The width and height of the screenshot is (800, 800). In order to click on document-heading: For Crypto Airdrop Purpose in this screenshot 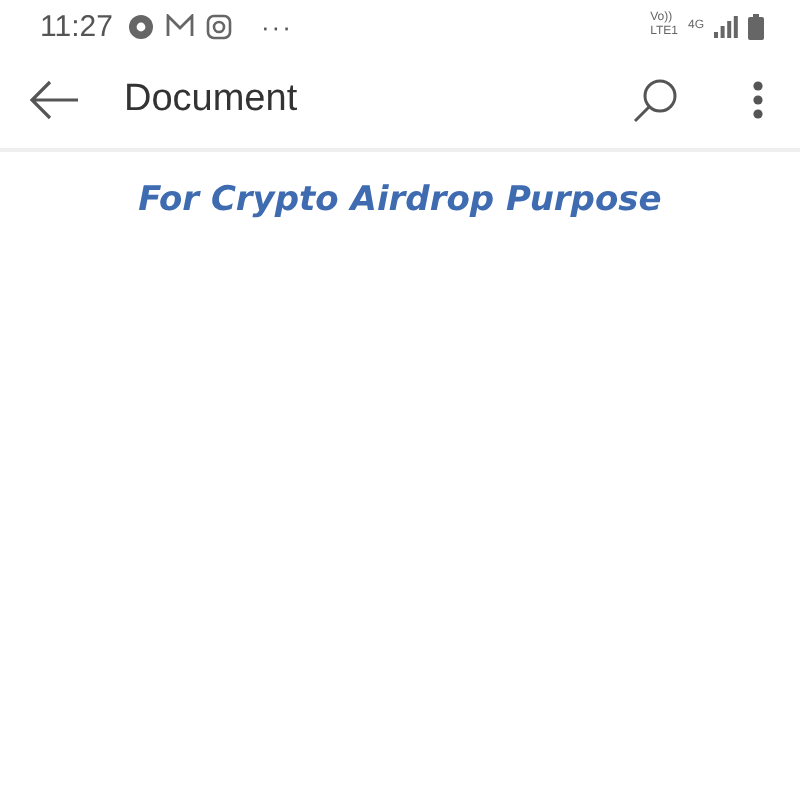, I will do `click(400, 200)`.